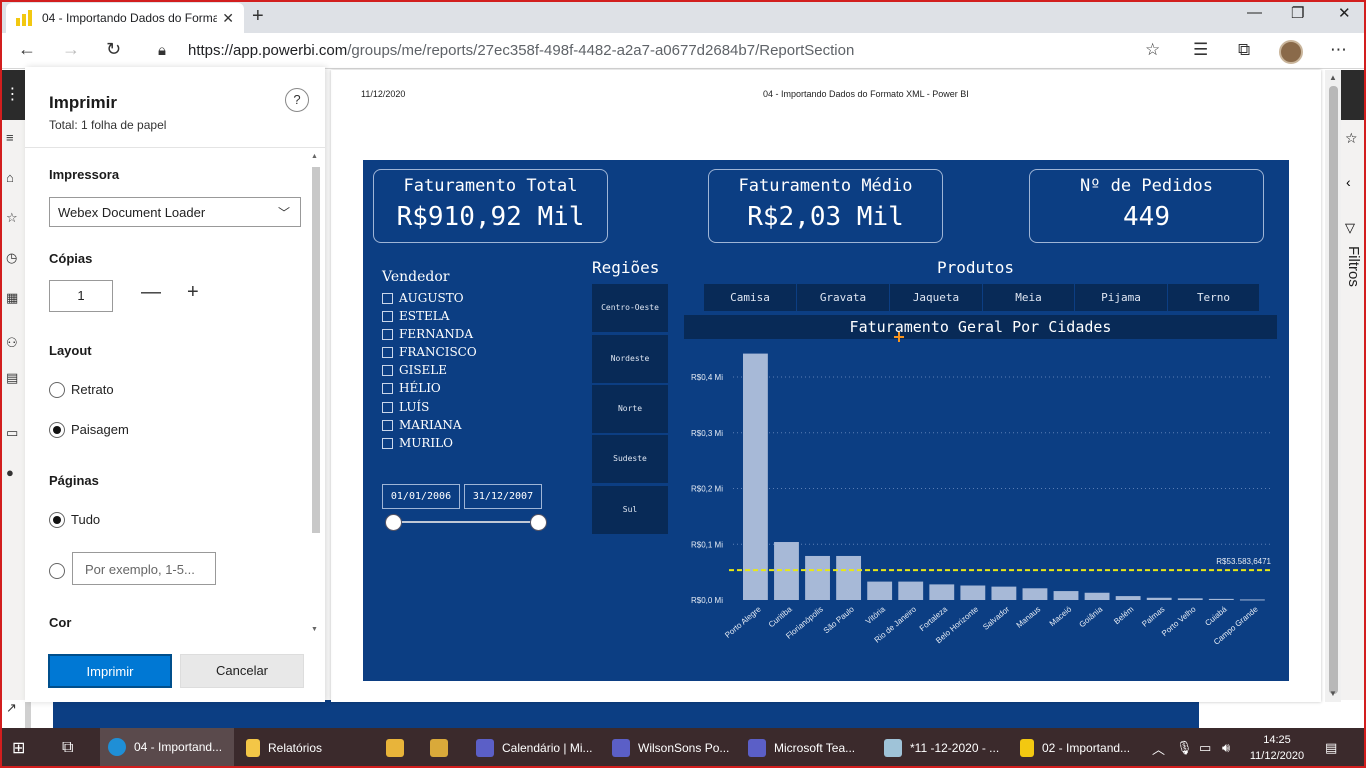  I want to click on refresh-icon: ↻, so click(113, 49).